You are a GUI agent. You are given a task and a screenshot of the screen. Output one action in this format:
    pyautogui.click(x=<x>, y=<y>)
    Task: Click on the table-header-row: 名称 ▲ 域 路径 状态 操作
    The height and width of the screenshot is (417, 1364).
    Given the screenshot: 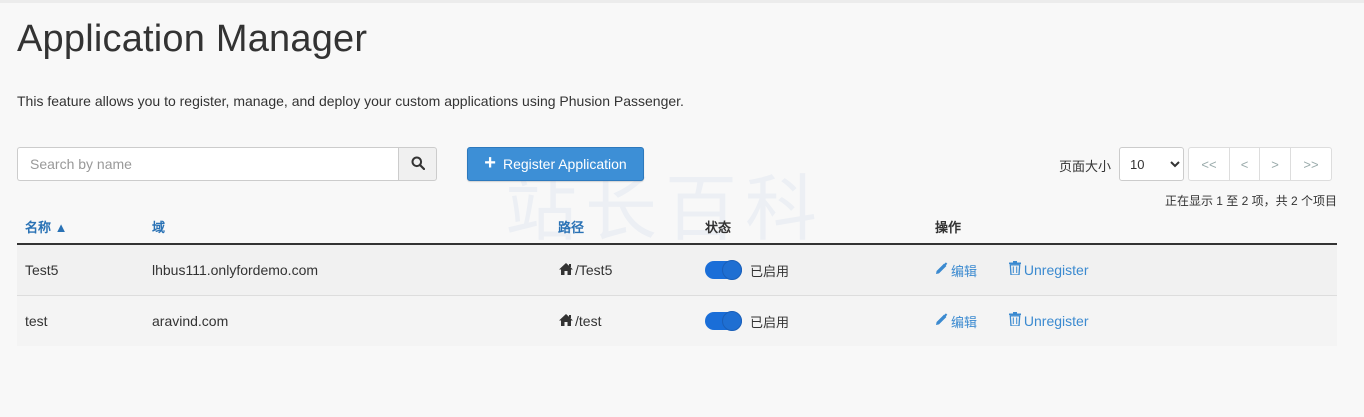 What is the action you would take?
    pyautogui.click(x=677, y=227)
    